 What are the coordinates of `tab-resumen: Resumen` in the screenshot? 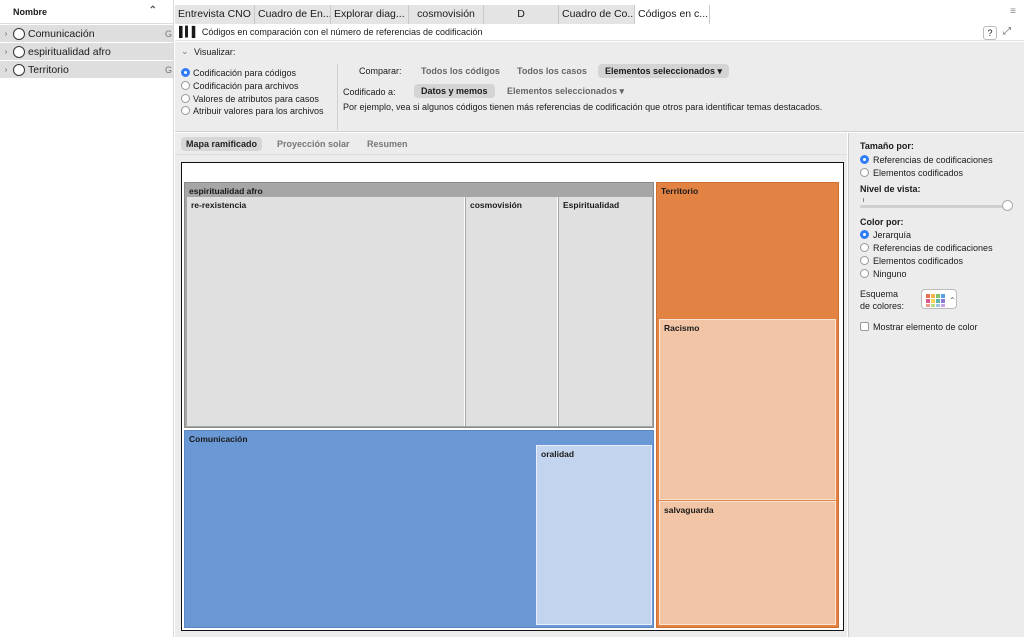 It's located at (387, 144).